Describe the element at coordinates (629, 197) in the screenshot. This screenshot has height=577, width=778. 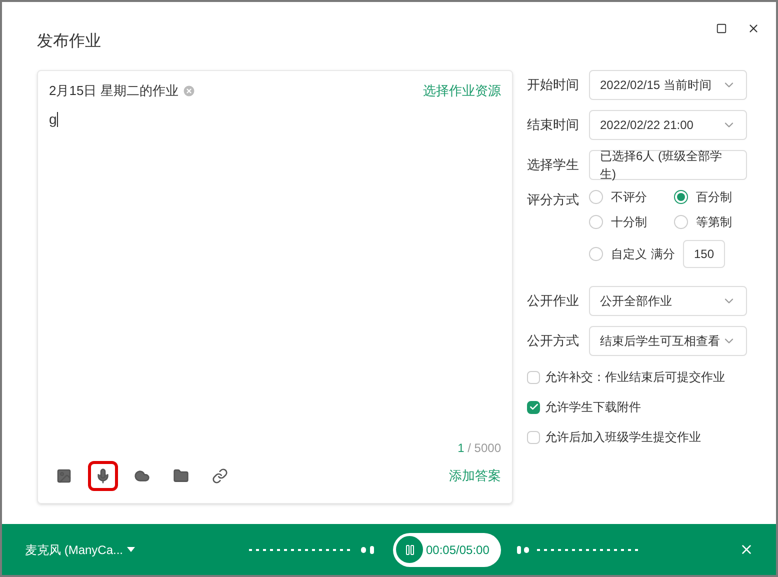
I see `radio-label: 不评分` at that location.